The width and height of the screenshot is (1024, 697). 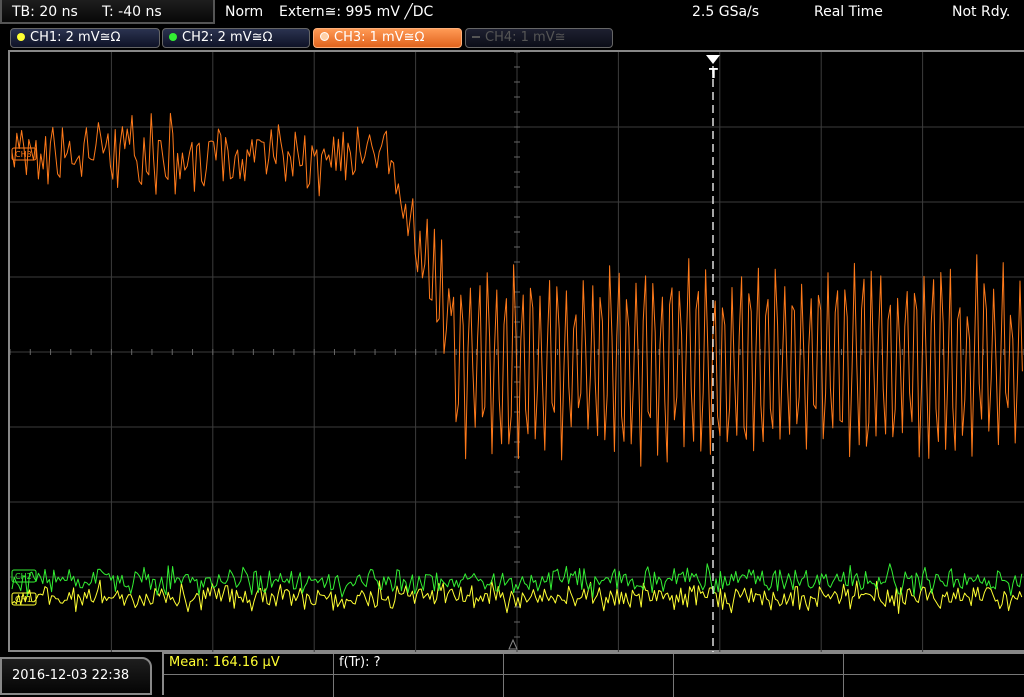 What do you see at coordinates (419, 664) in the screenshot?
I see `measurement-cell-ftr: f(Tr): ?` at bounding box center [419, 664].